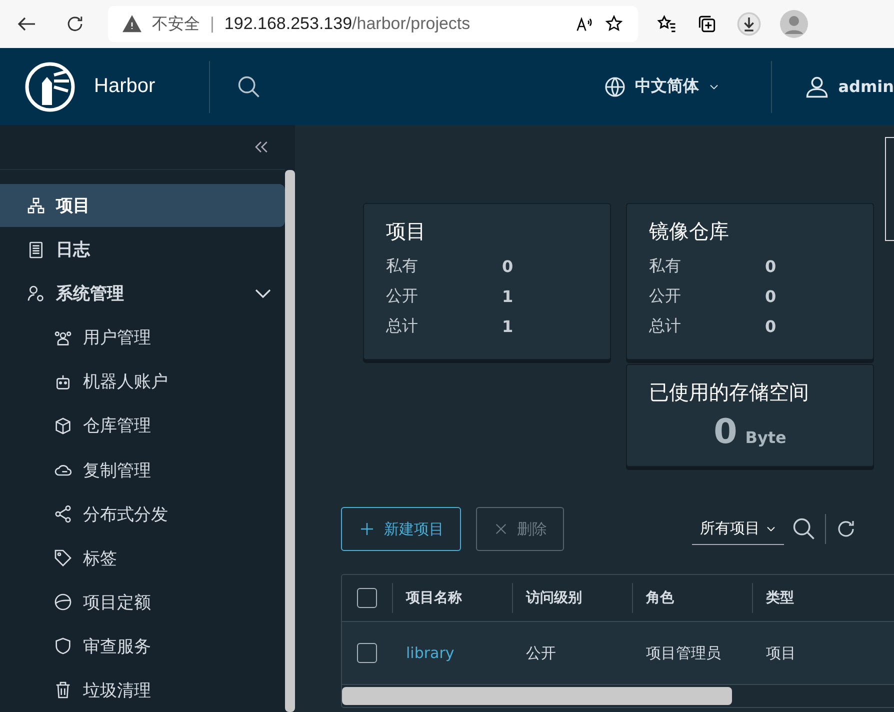  What do you see at coordinates (125, 86) in the screenshot?
I see `brand-name: Harbor` at bounding box center [125, 86].